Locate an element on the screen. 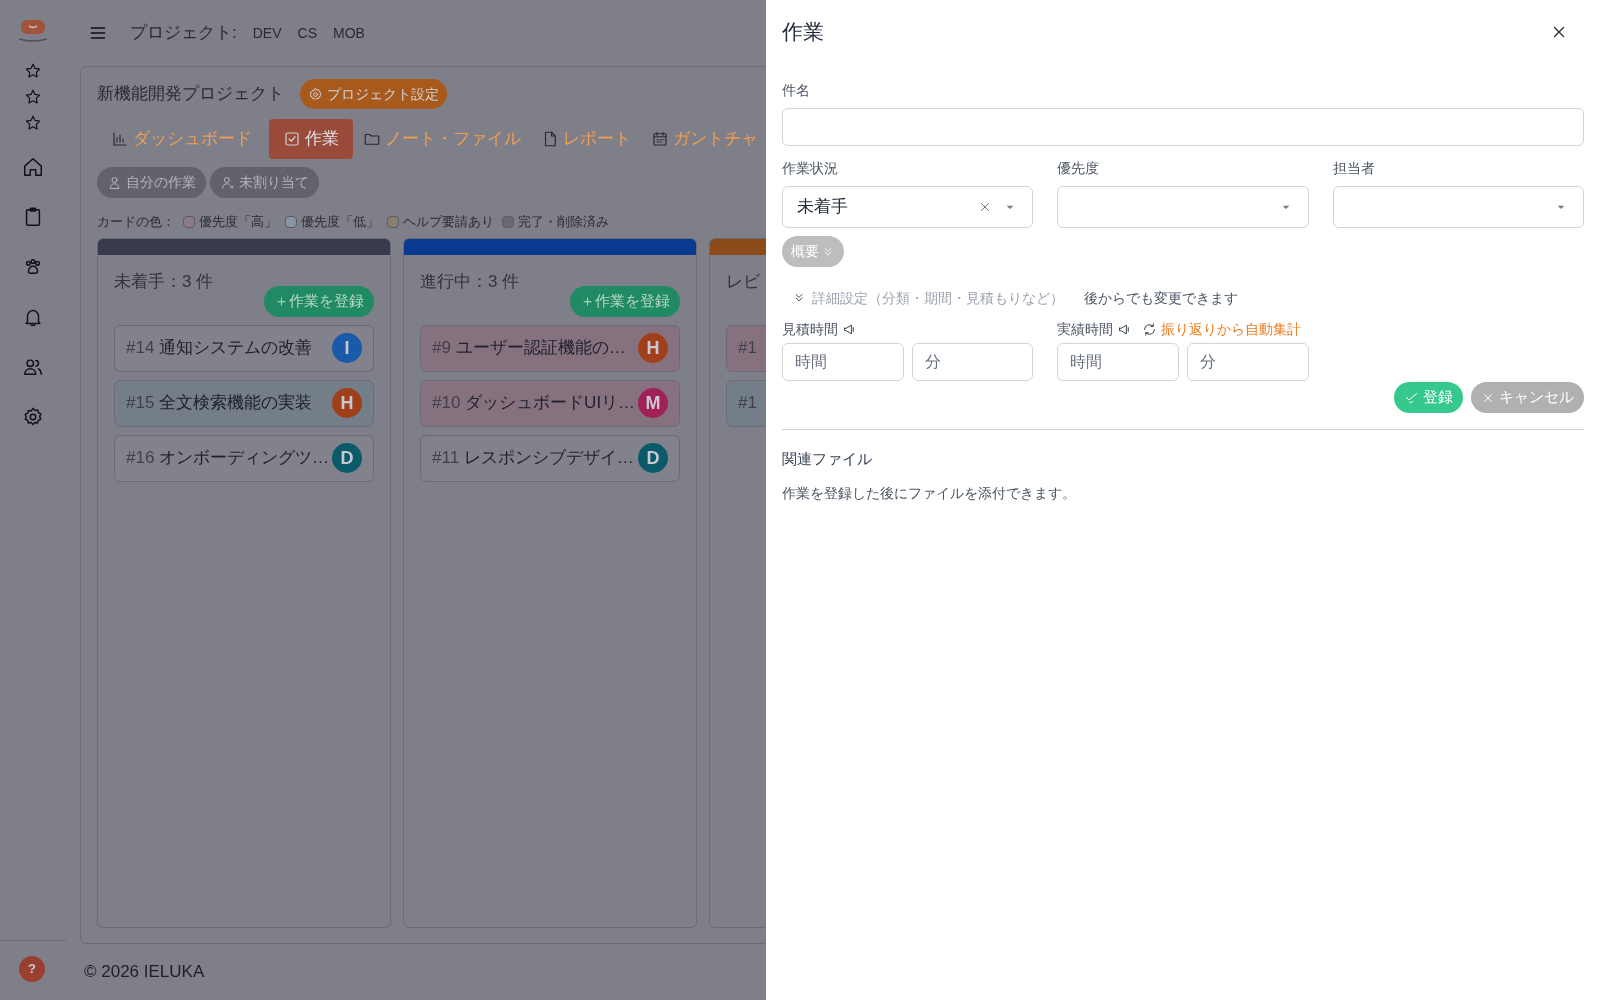 This screenshot has height=1000, width=1600. tab: 作業 is located at coordinates (311, 139).